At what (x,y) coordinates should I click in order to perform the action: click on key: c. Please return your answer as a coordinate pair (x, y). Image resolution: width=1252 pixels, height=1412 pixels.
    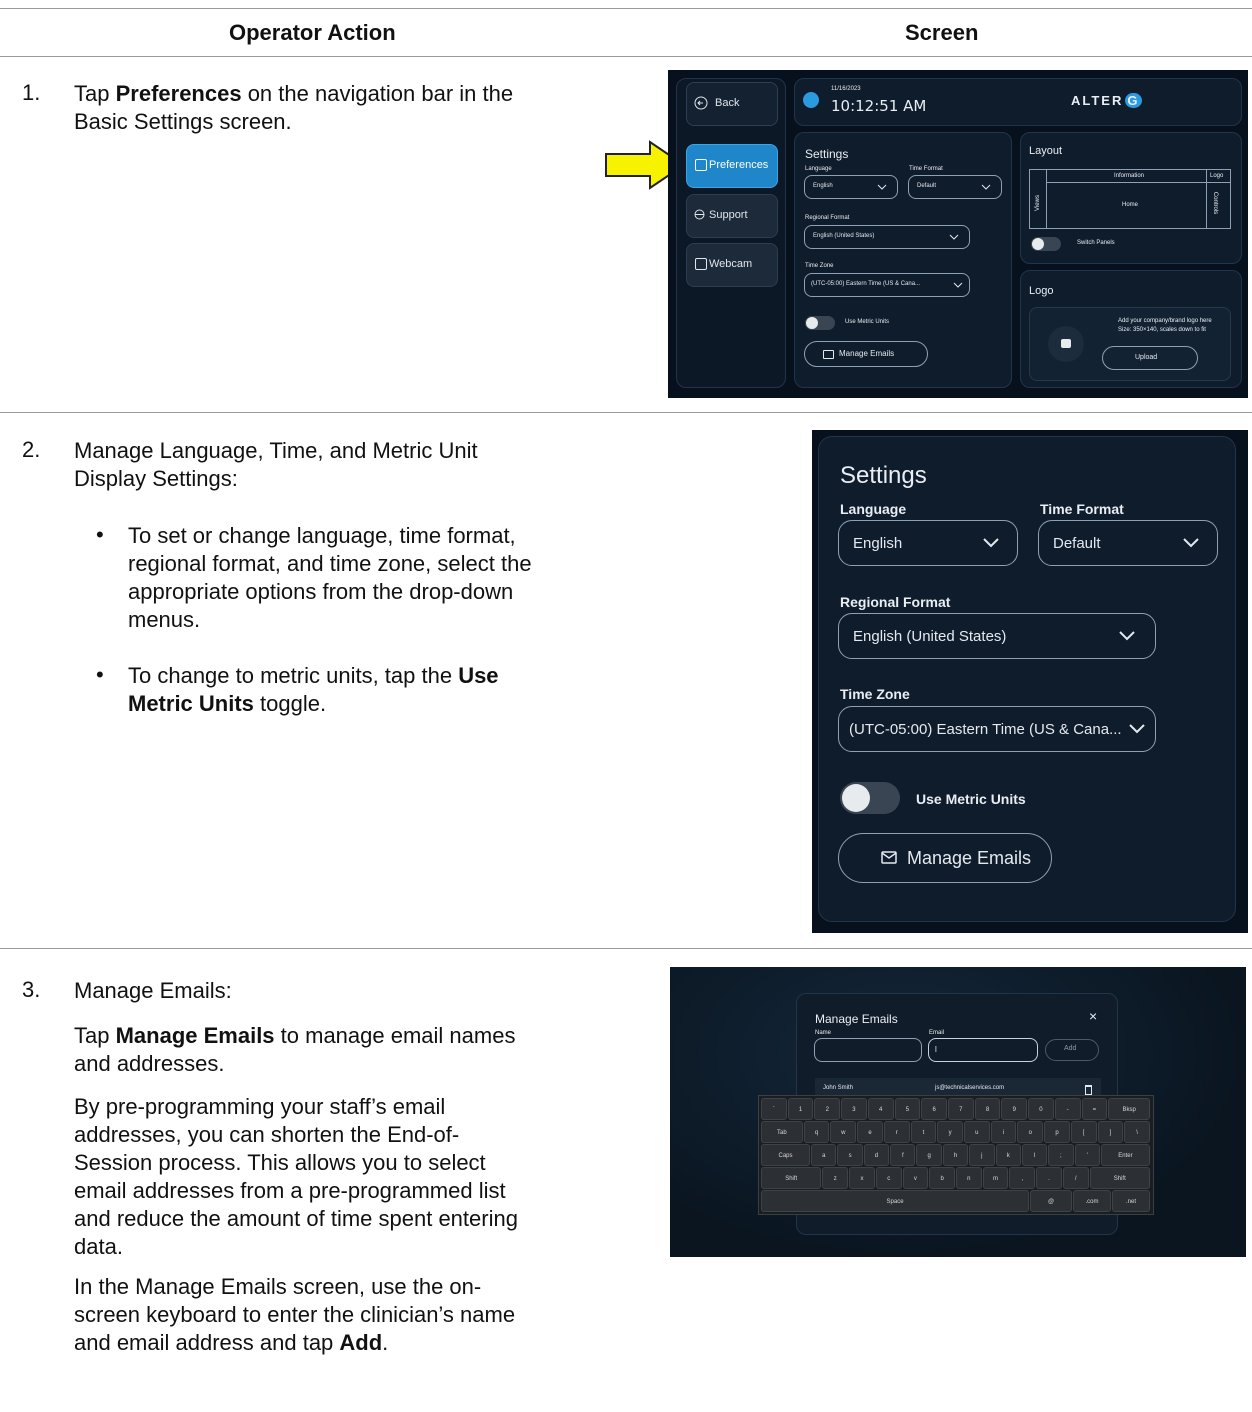
    Looking at the image, I should click on (888, 1178).